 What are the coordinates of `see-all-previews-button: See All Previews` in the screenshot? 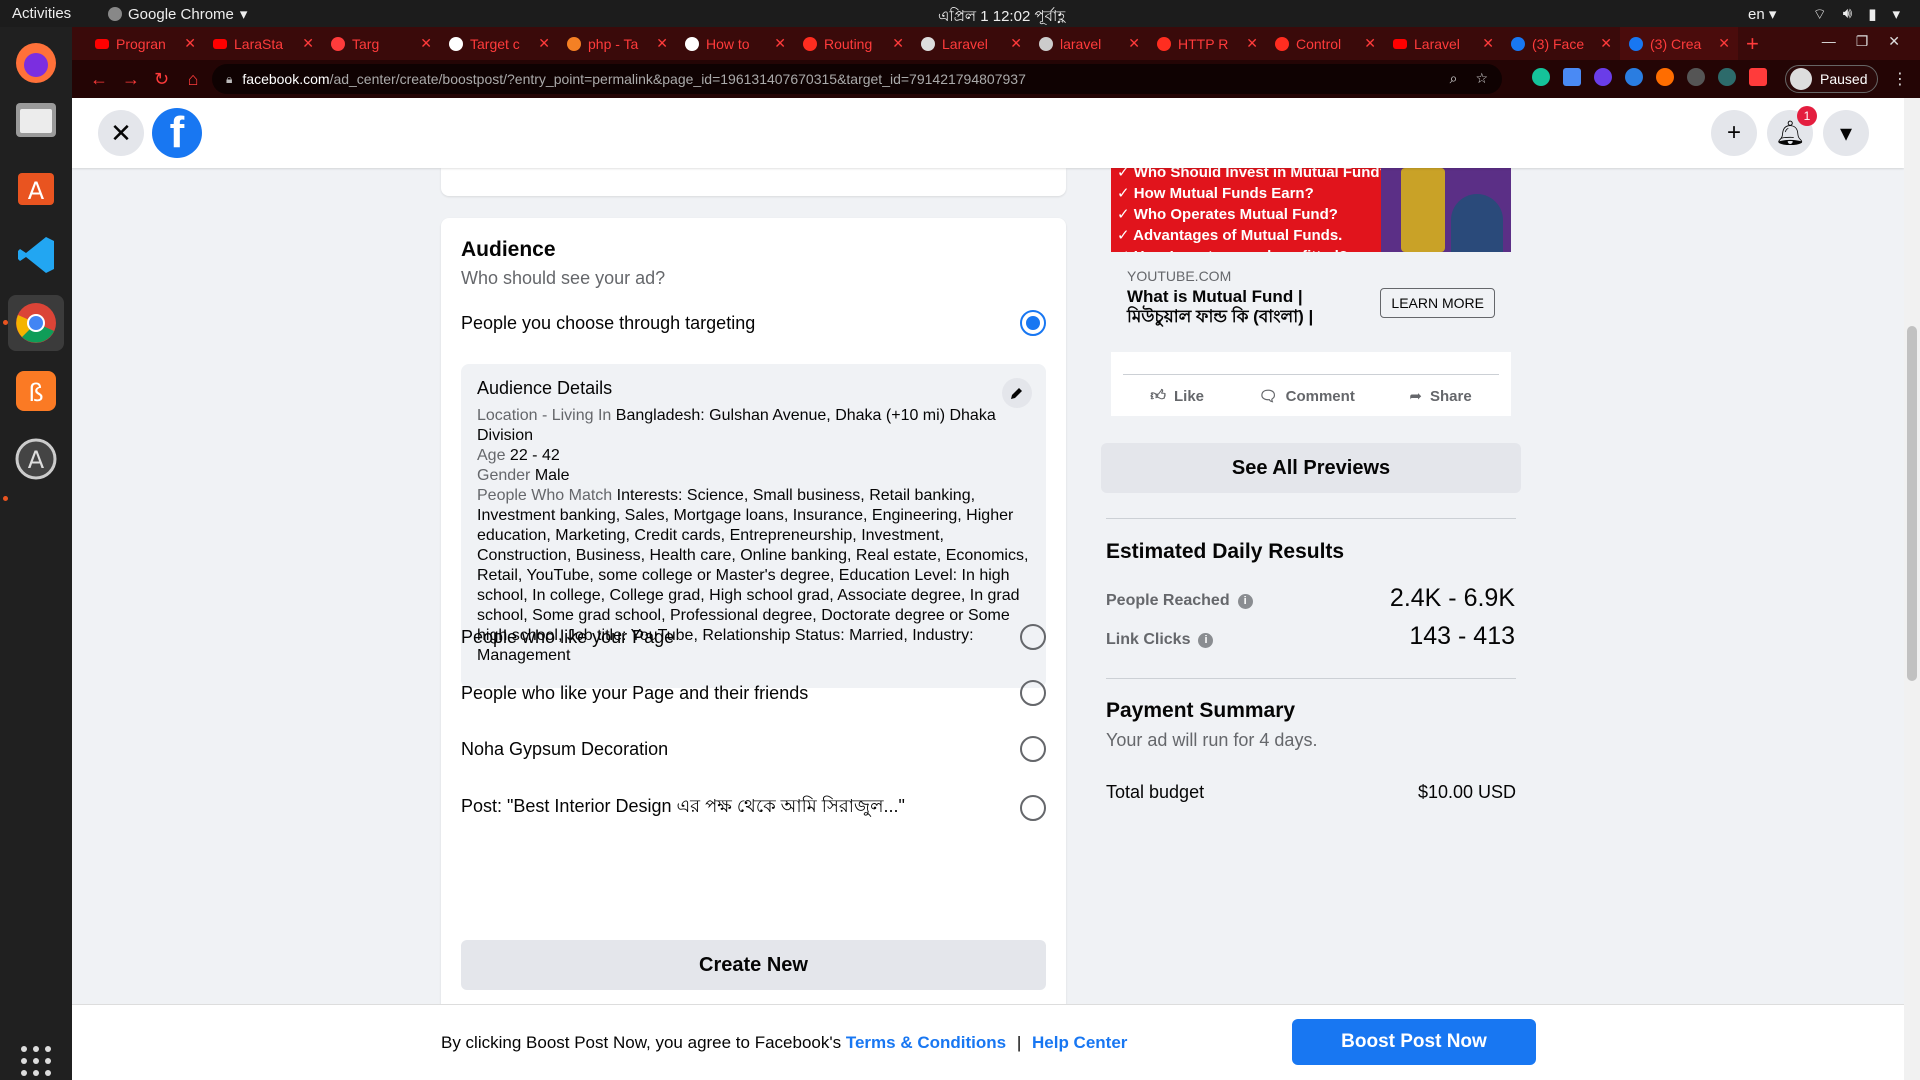 It's located at (1311, 468).